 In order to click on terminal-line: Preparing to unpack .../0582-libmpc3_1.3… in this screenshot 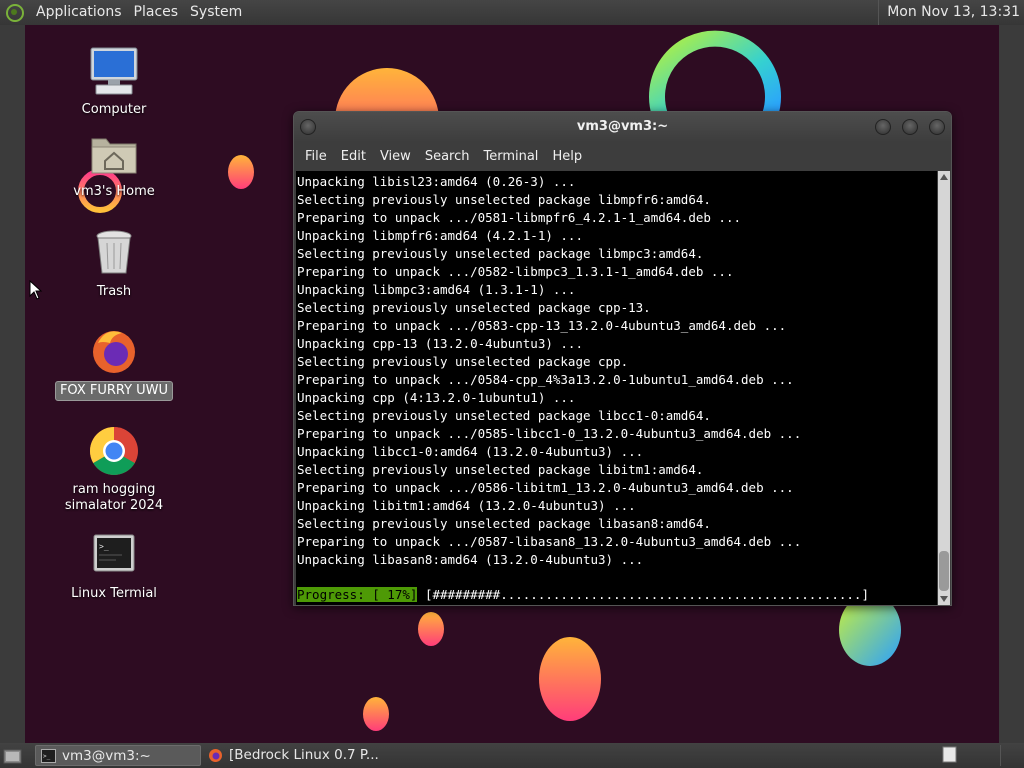, I will do `click(515, 271)`.